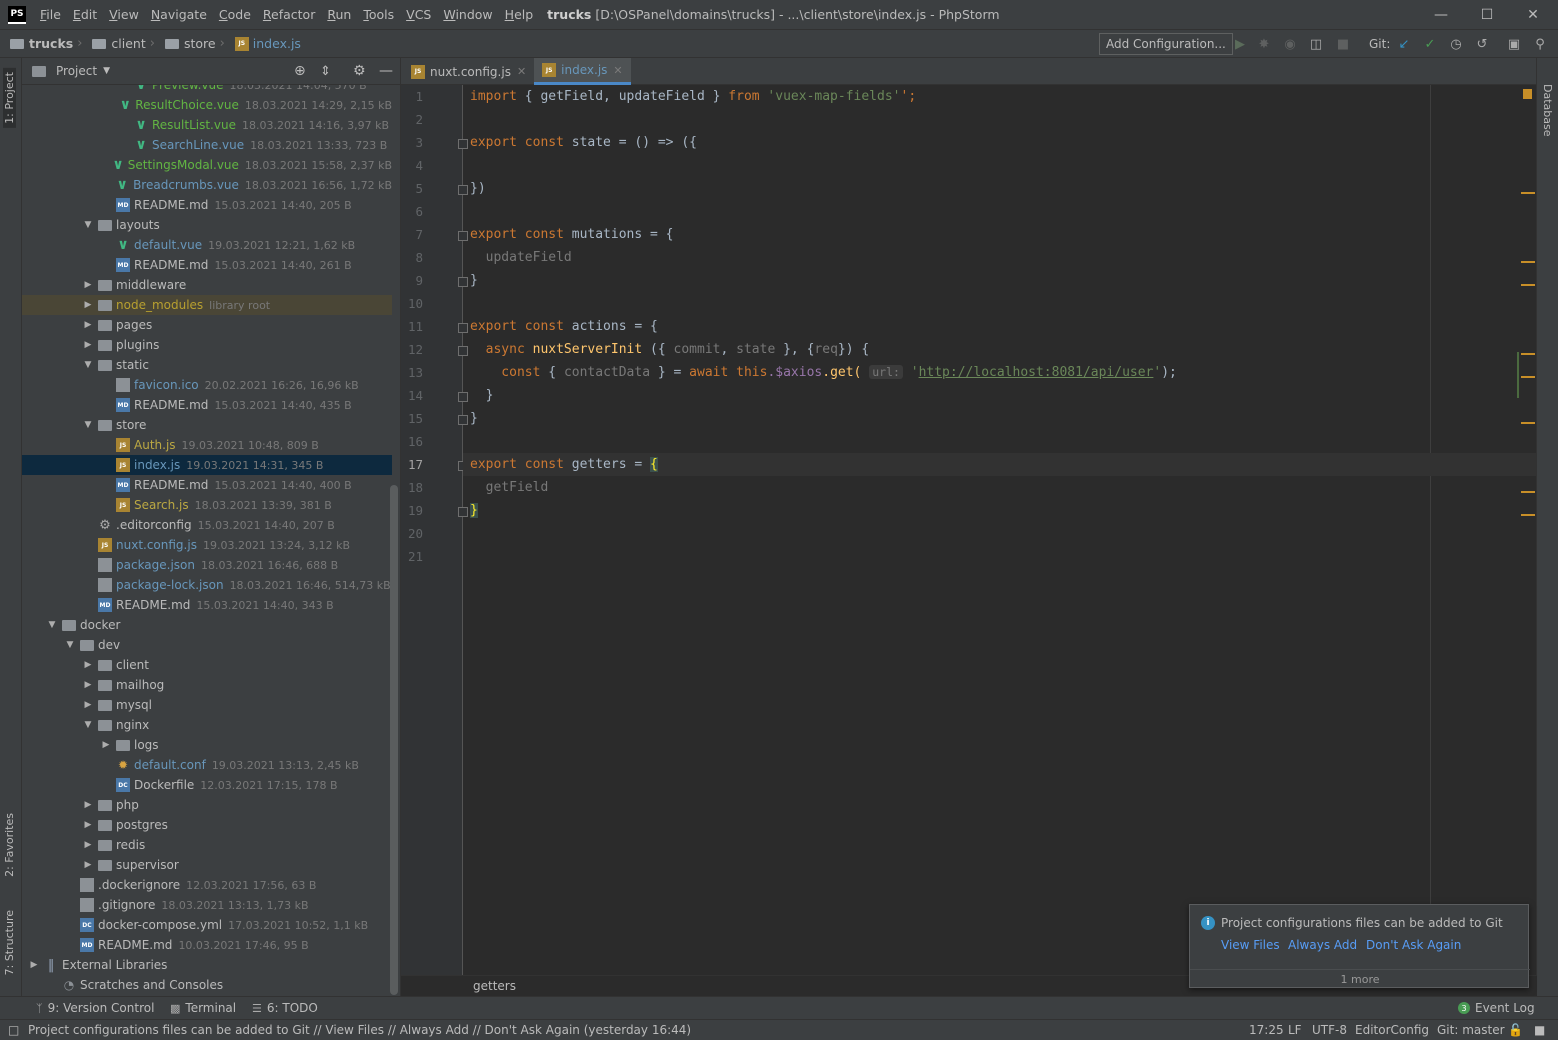 This screenshot has width=1558, height=1040. Describe the element at coordinates (207, 785) in the screenshot. I see `tree-item: DC Dockerfile 12.03.2021 17:15, 178 B` at that location.